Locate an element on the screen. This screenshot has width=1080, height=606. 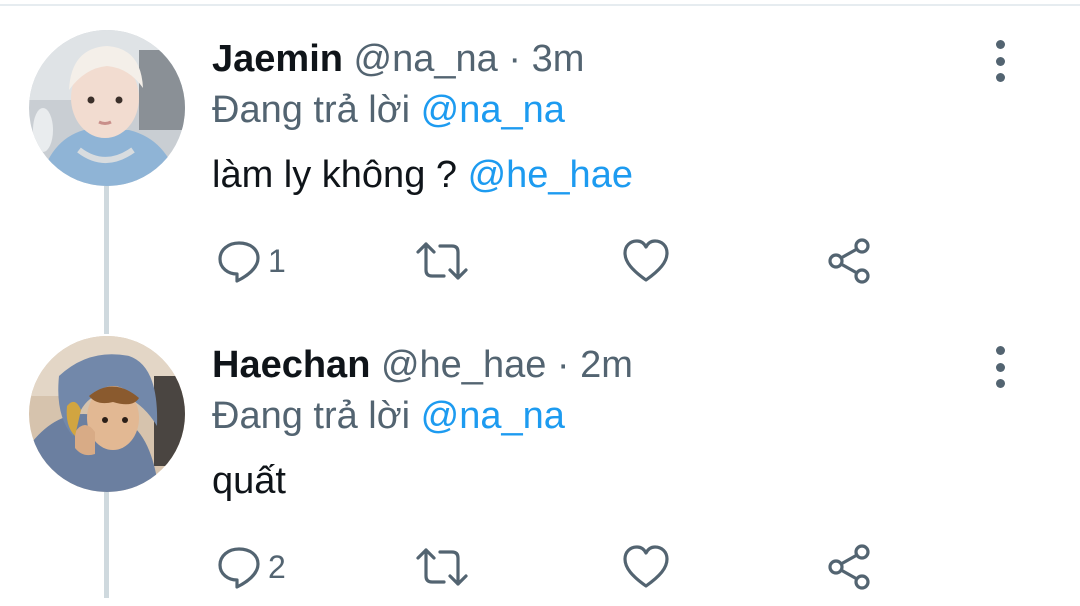
tweet-text: quất is located at coordinates (249, 481).